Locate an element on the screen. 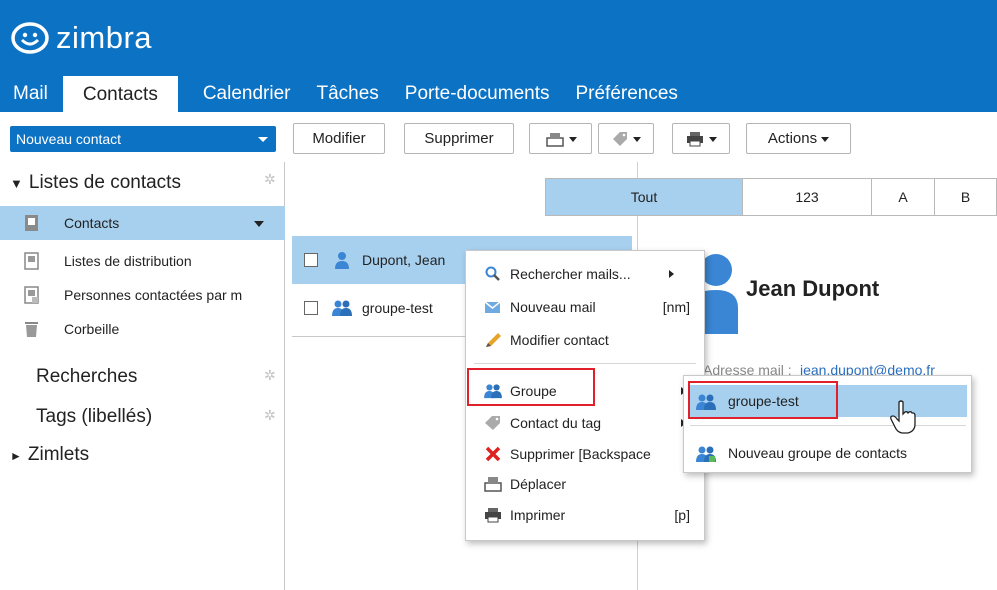 This screenshot has height=590, width=997. sidebar-item-contacts: Contacts is located at coordinates (142, 223).